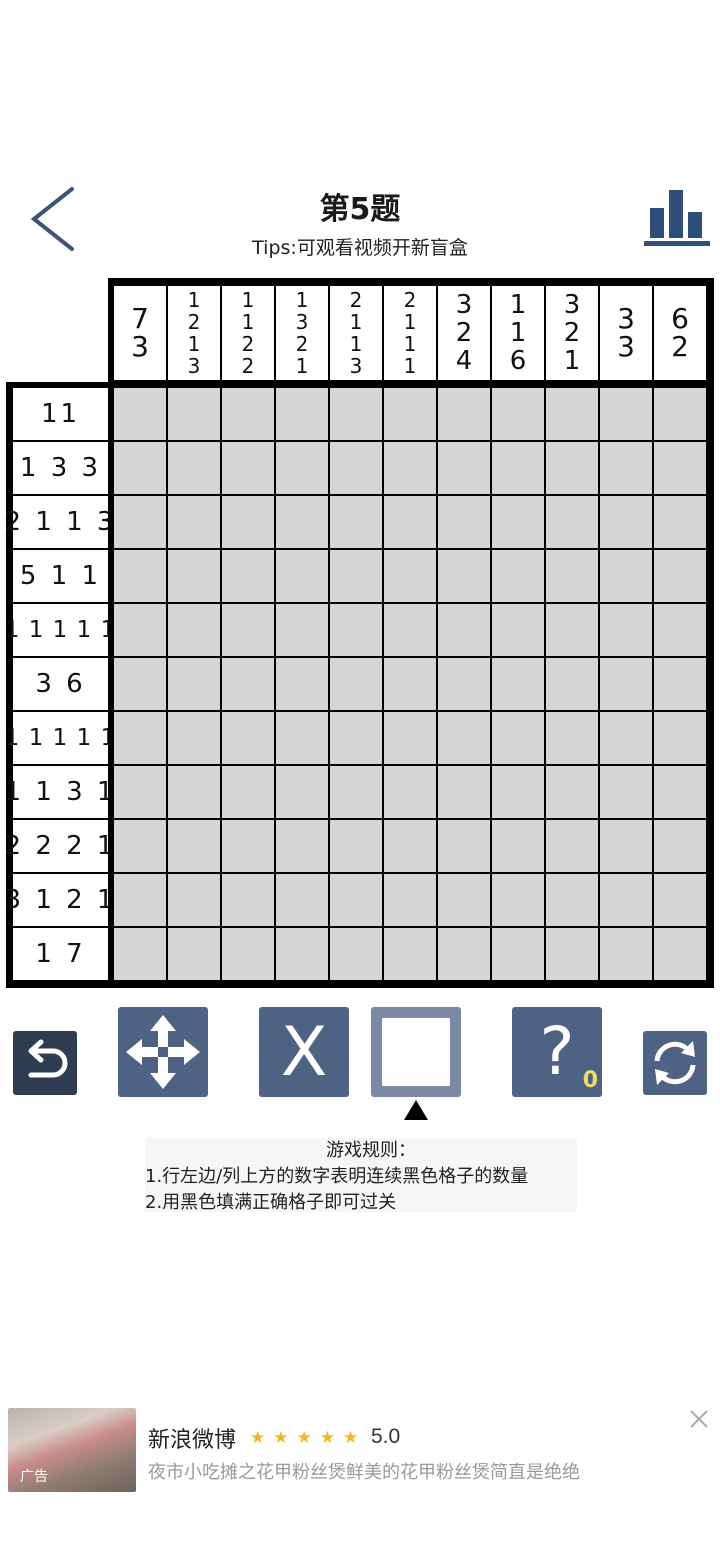 The height and width of the screenshot is (1560, 720). Describe the element at coordinates (416, 1052) in the screenshot. I see `fill-button` at that location.